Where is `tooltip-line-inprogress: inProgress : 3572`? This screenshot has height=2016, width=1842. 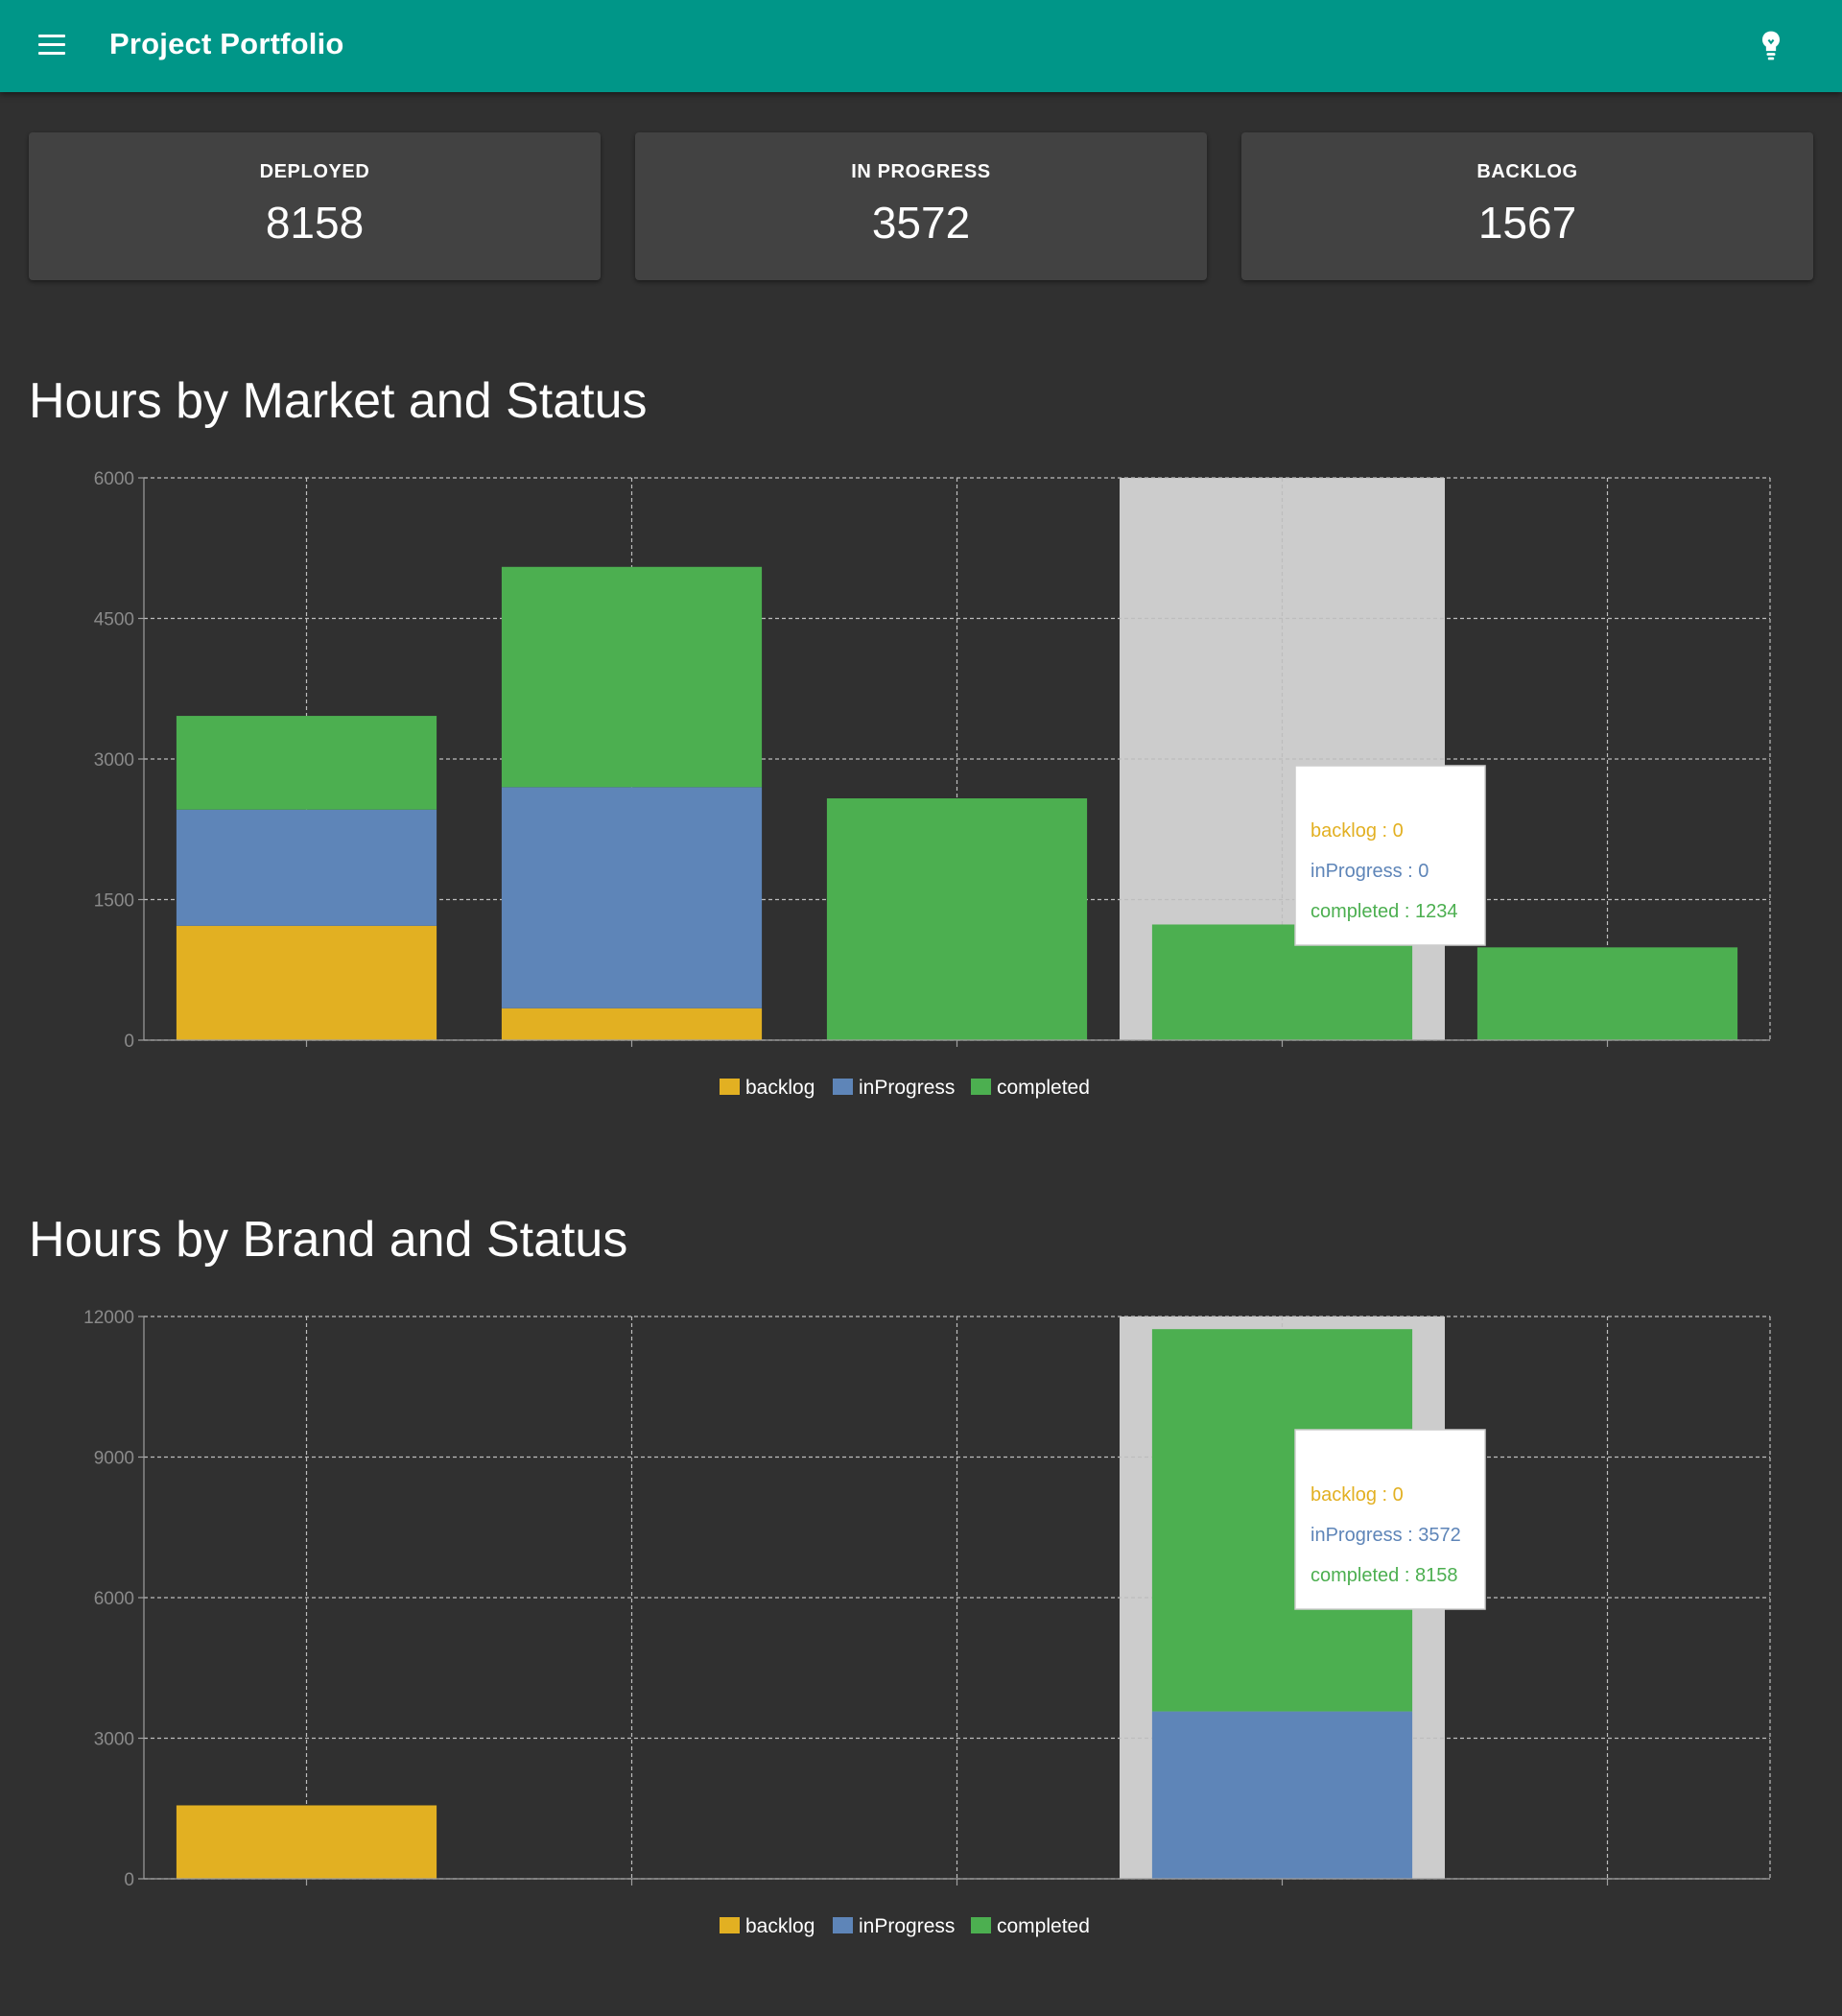
tooltip-line-inprogress: inProgress : 3572 is located at coordinates (1386, 1535).